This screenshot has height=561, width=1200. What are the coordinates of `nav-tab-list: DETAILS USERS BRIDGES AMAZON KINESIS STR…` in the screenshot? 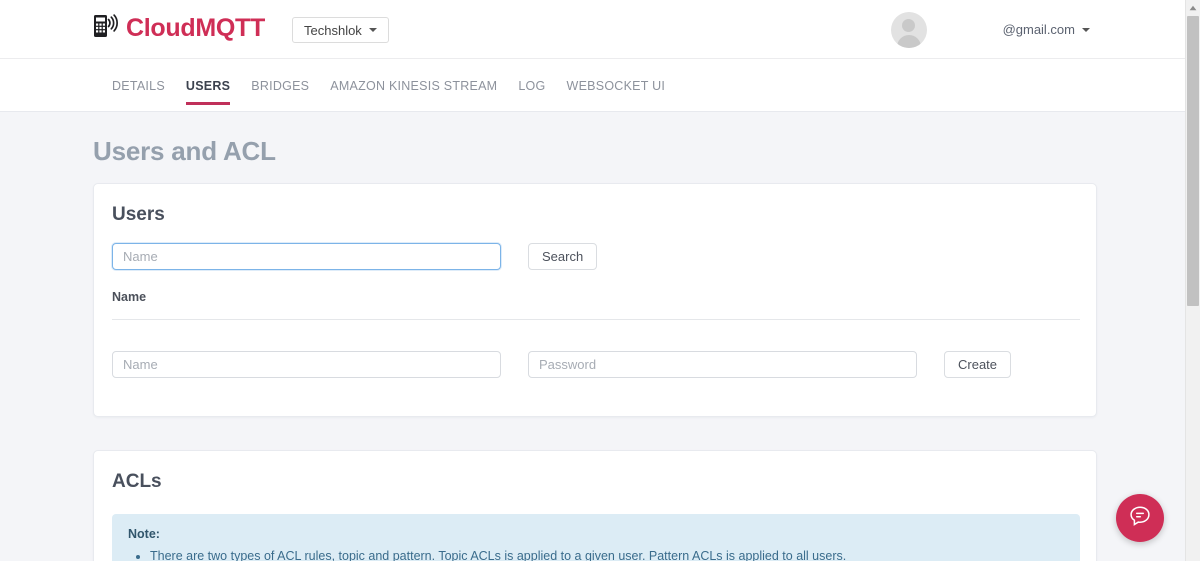 It's located at (388, 85).